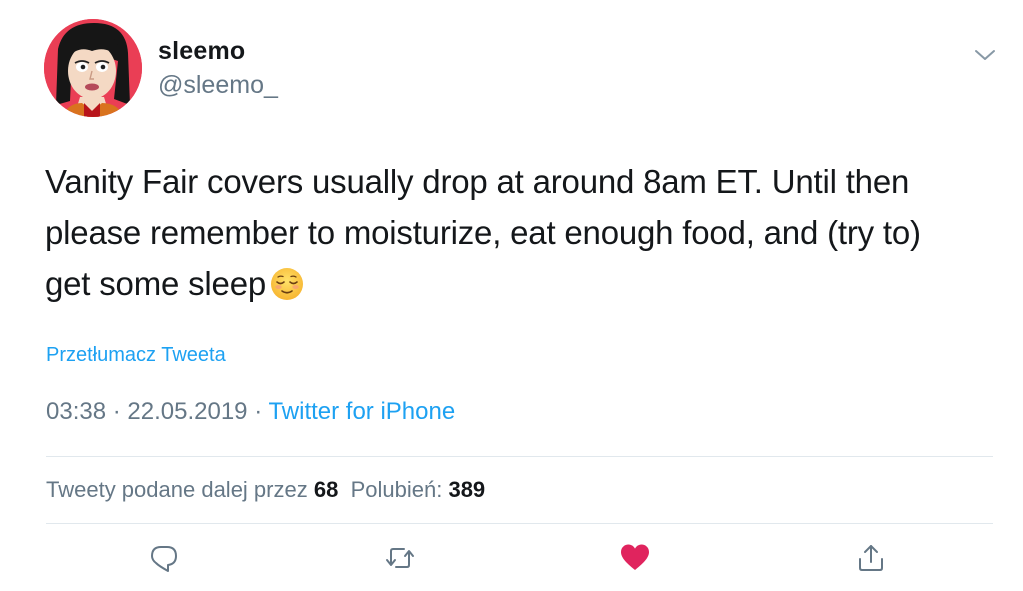 The height and width of the screenshot is (591, 1023). I want to click on reply-icon, so click(164, 559).